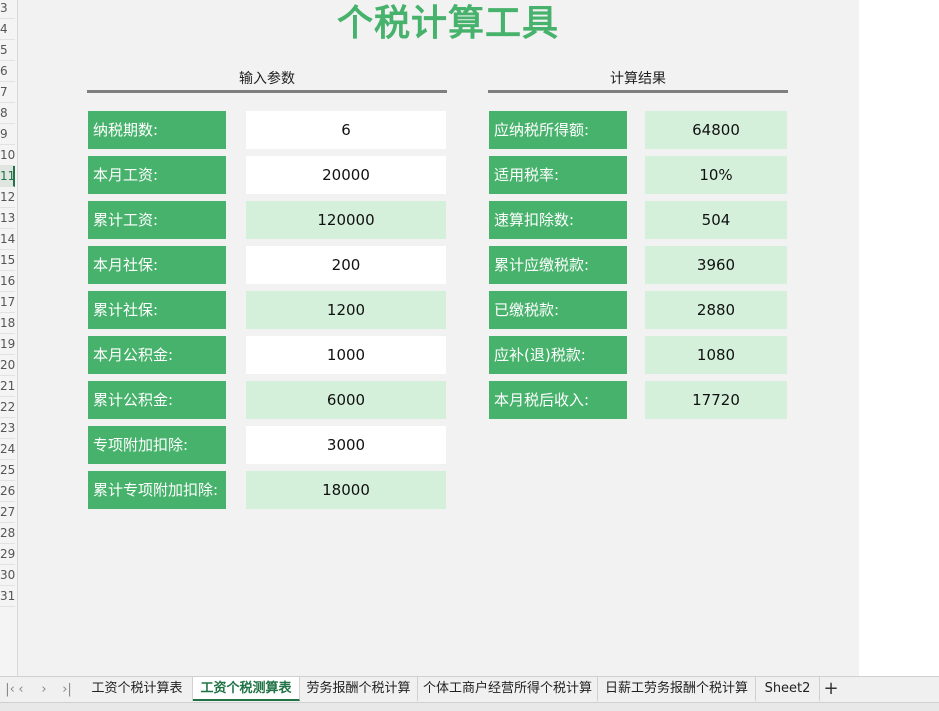 This screenshot has width=939, height=711. What do you see at coordinates (346, 445) in the screenshot?
I see `input-value-cell: 3000` at bounding box center [346, 445].